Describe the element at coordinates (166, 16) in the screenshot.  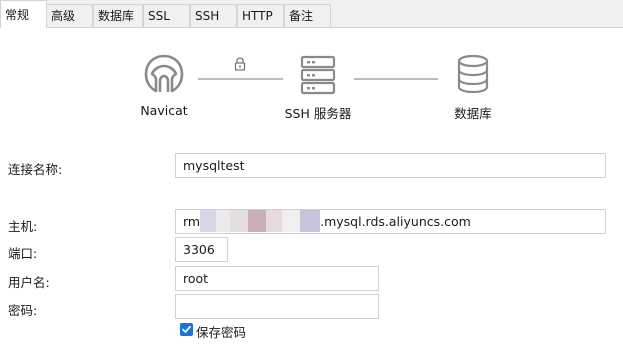
I see `tab-ssl: SSL` at that location.